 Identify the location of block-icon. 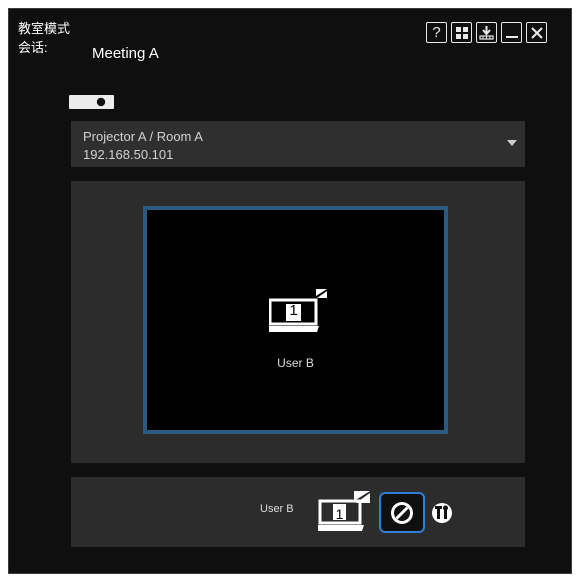
(402, 512).